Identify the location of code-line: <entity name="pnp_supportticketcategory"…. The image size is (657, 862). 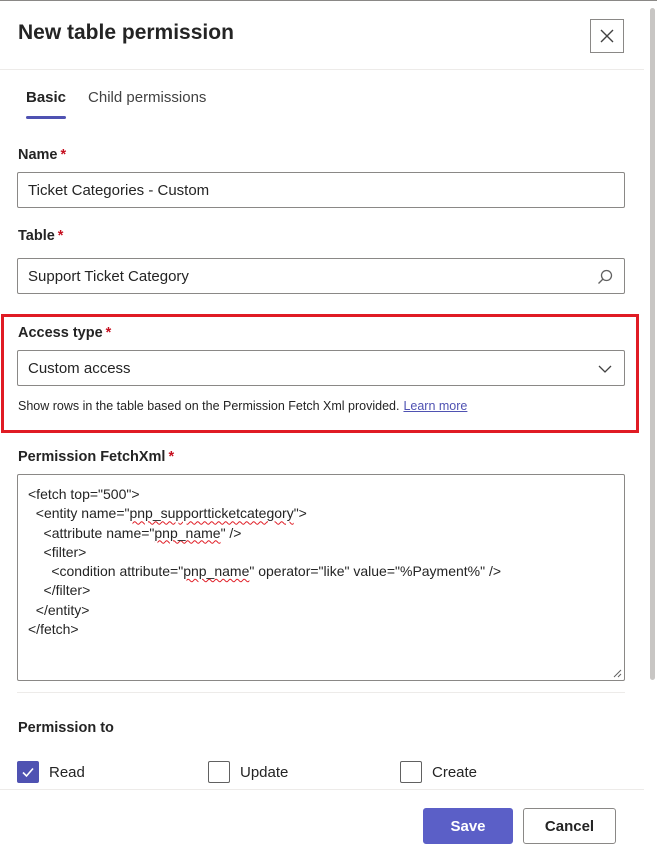
(167, 513).